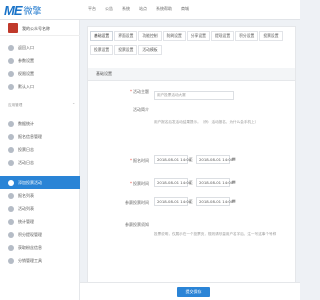  Describe the element at coordinates (15, 105) in the screenshot. I see `sidebar-section-label: 应用管理` at that location.